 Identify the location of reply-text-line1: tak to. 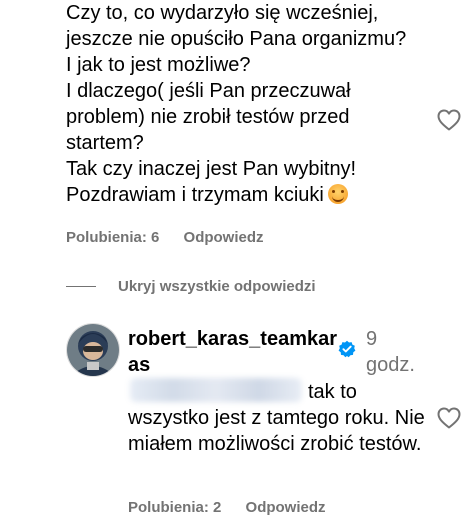
(332, 392).